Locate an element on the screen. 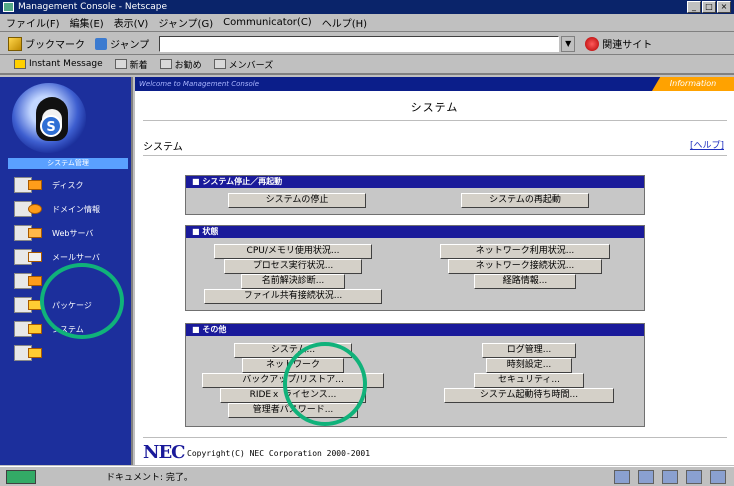 This screenshot has height=486, width=734. package-icon is located at coordinates (29, 305).